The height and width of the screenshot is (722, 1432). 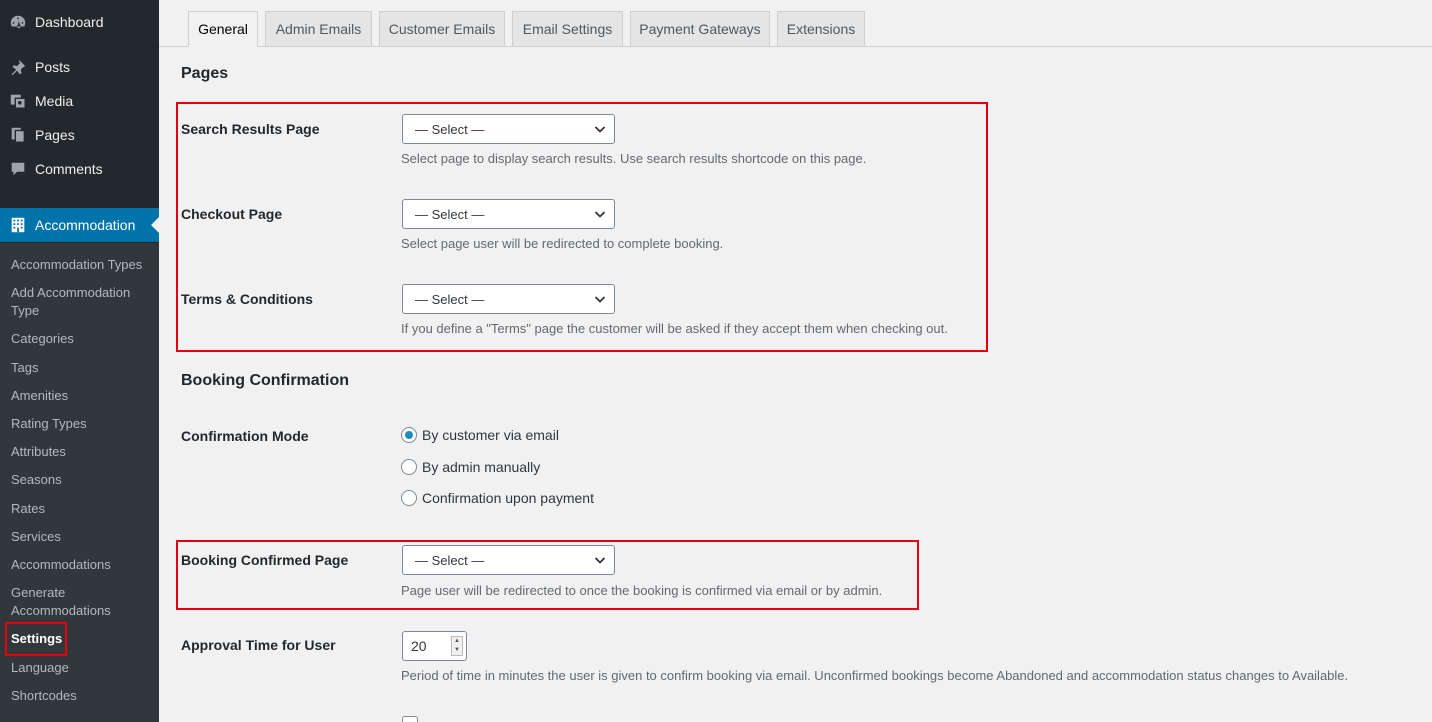 What do you see at coordinates (53, 67) in the screenshot?
I see `menu-label: Posts` at bounding box center [53, 67].